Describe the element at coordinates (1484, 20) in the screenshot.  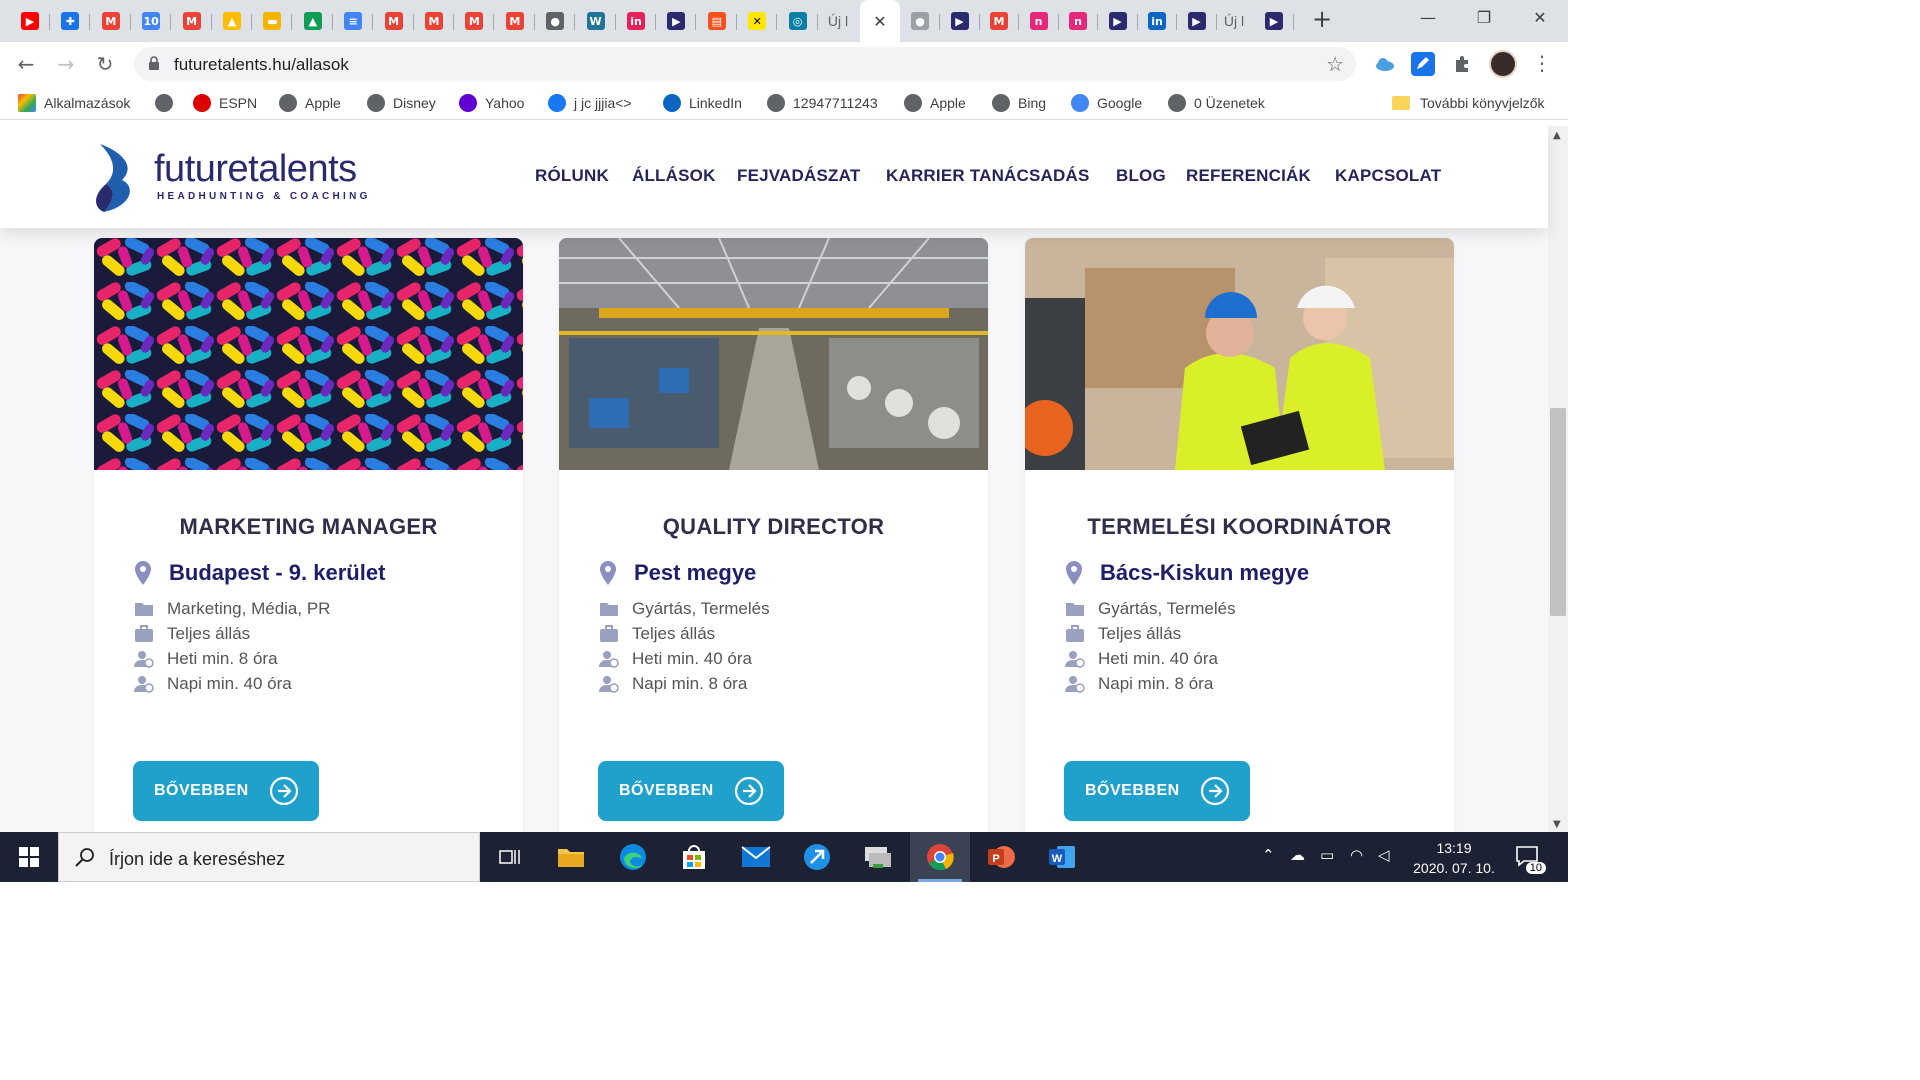
I see `restore-window-icon: ❐` at that location.